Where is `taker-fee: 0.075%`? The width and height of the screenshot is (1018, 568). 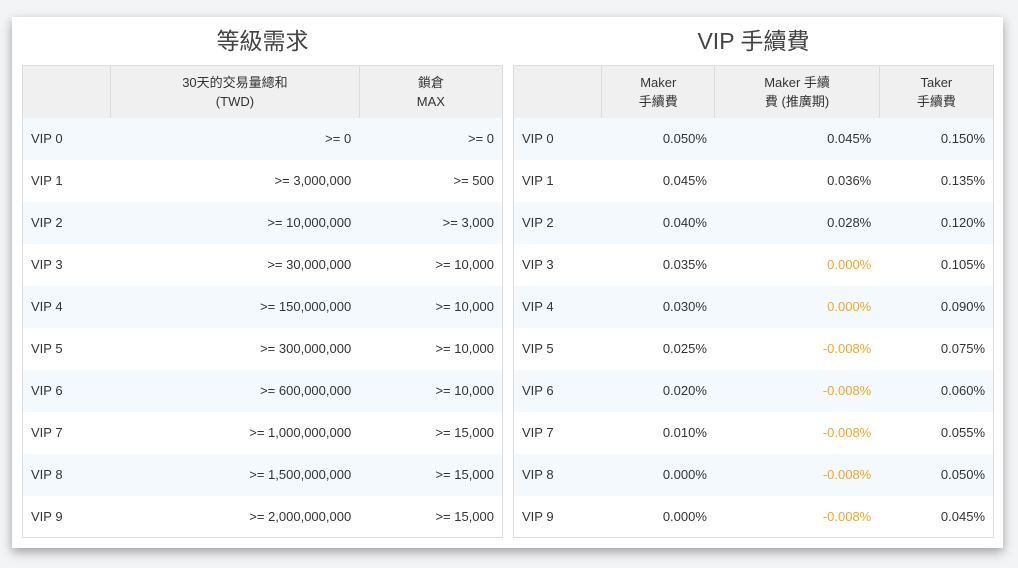
taker-fee: 0.075% is located at coordinates (962, 348).